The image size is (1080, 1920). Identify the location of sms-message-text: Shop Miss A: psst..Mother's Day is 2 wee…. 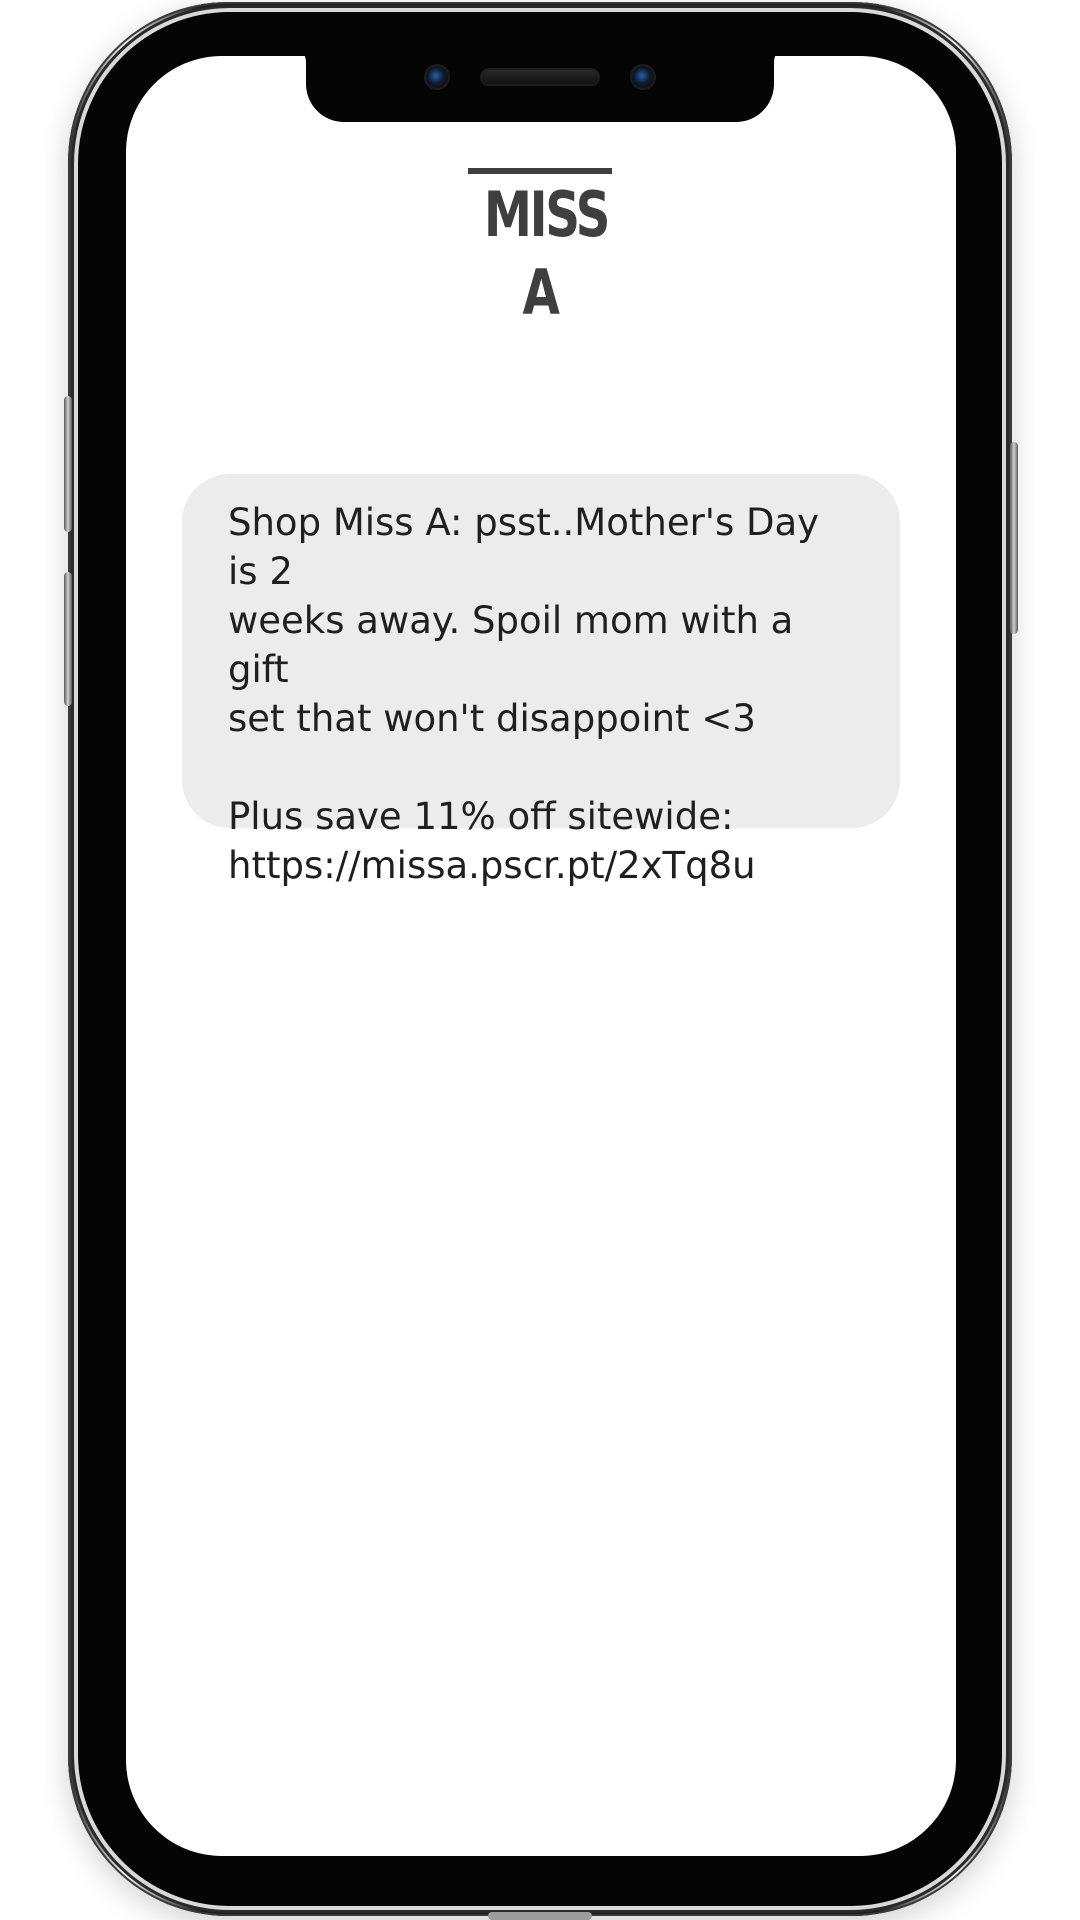
(524, 694).